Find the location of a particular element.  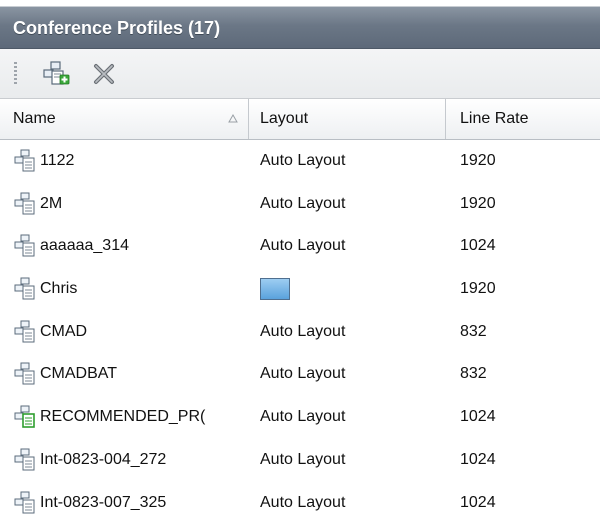

delete-profile-button is located at coordinates (104, 74).